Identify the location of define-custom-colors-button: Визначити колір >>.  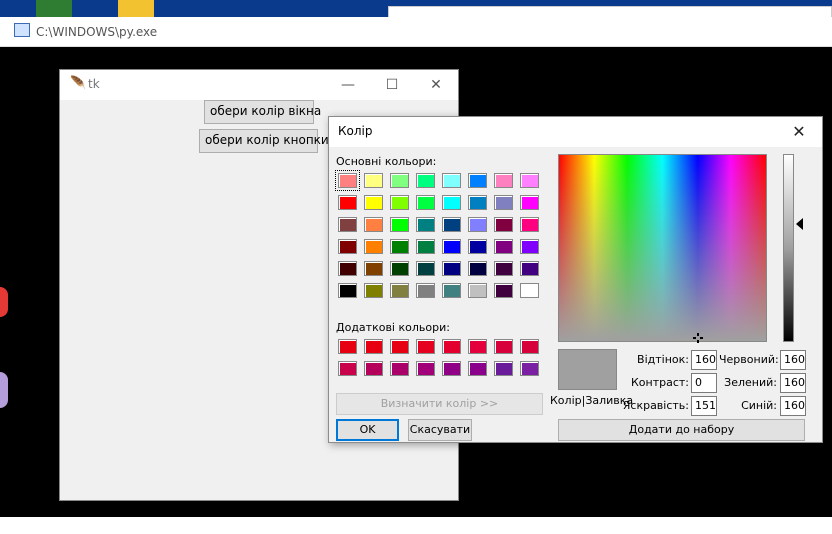
(439, 404).